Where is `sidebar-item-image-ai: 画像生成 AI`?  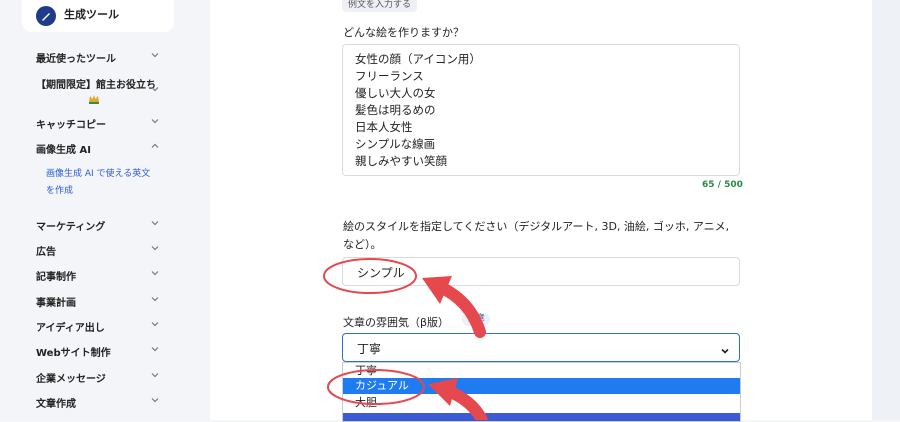 sidebar-item-image-ai: 画像生成 AI is located at coordinates (101, 148).